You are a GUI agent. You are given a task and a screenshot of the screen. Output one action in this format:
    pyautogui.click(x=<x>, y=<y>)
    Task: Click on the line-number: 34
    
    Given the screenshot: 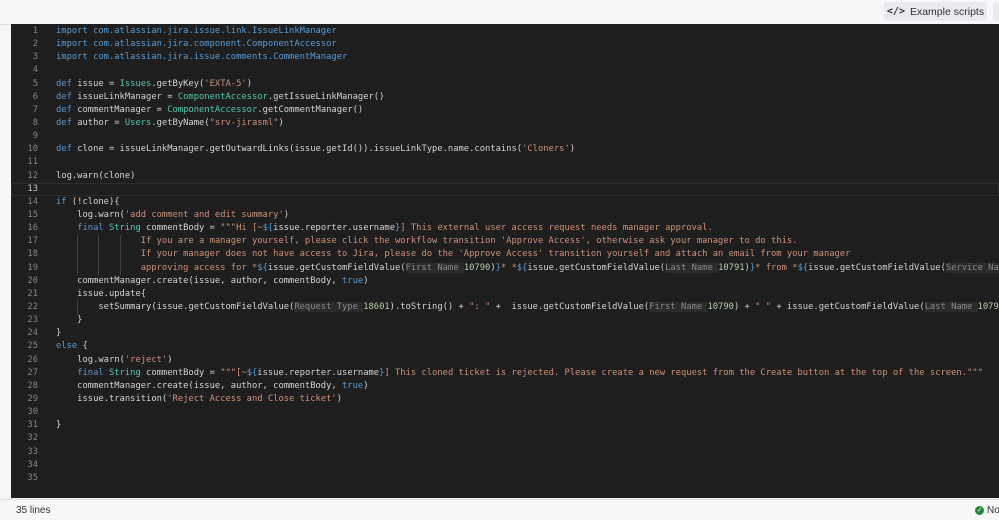 What is the action you would take?
    pyautogui.click(x=32, y=464)
    